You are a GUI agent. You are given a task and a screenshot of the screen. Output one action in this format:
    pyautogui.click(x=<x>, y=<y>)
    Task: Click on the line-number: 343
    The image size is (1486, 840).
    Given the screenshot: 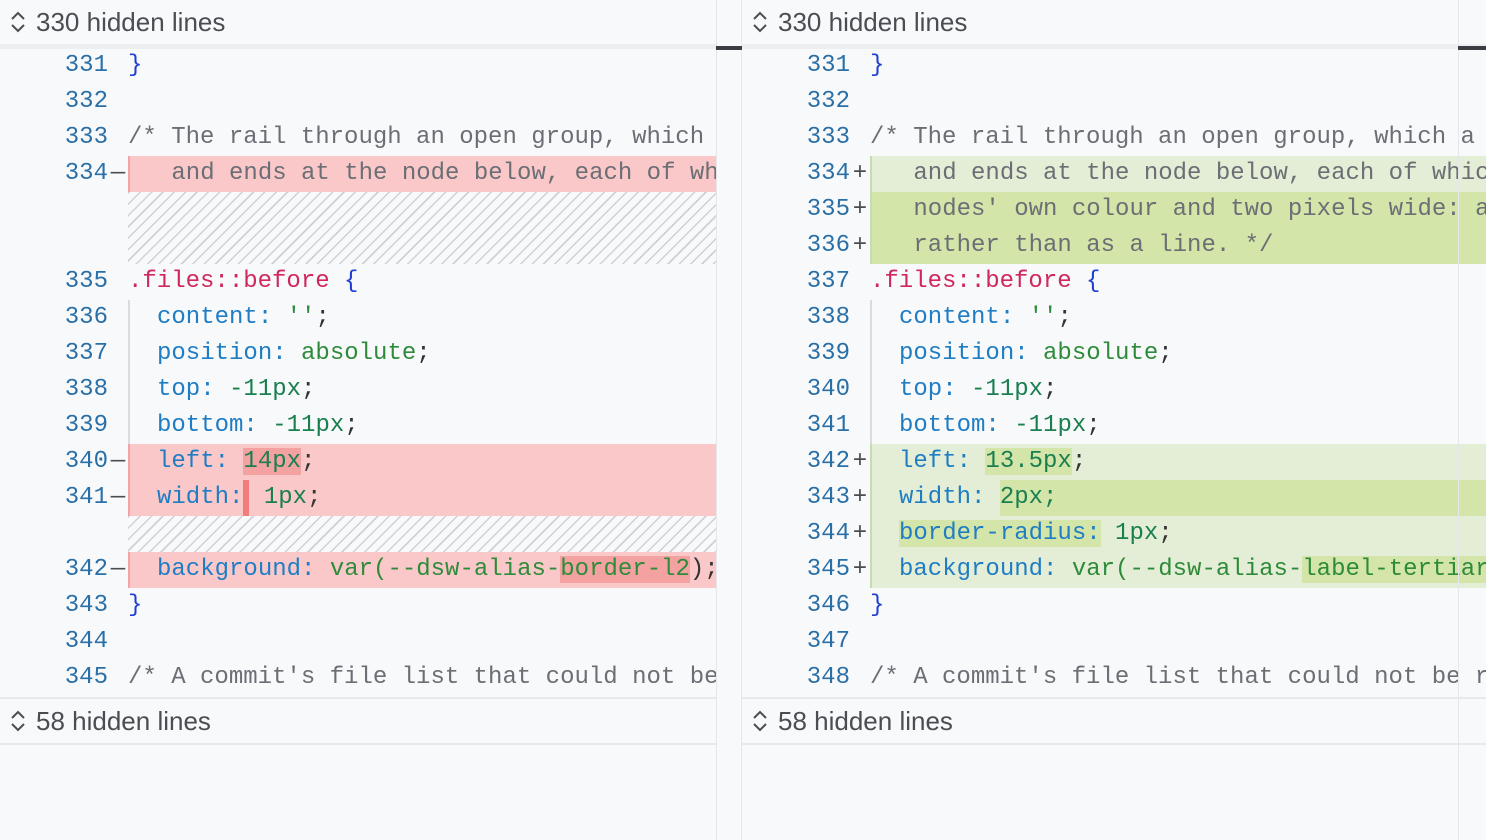 What is the action you would take?
    pyautogui.click(x=828, y=497)
    